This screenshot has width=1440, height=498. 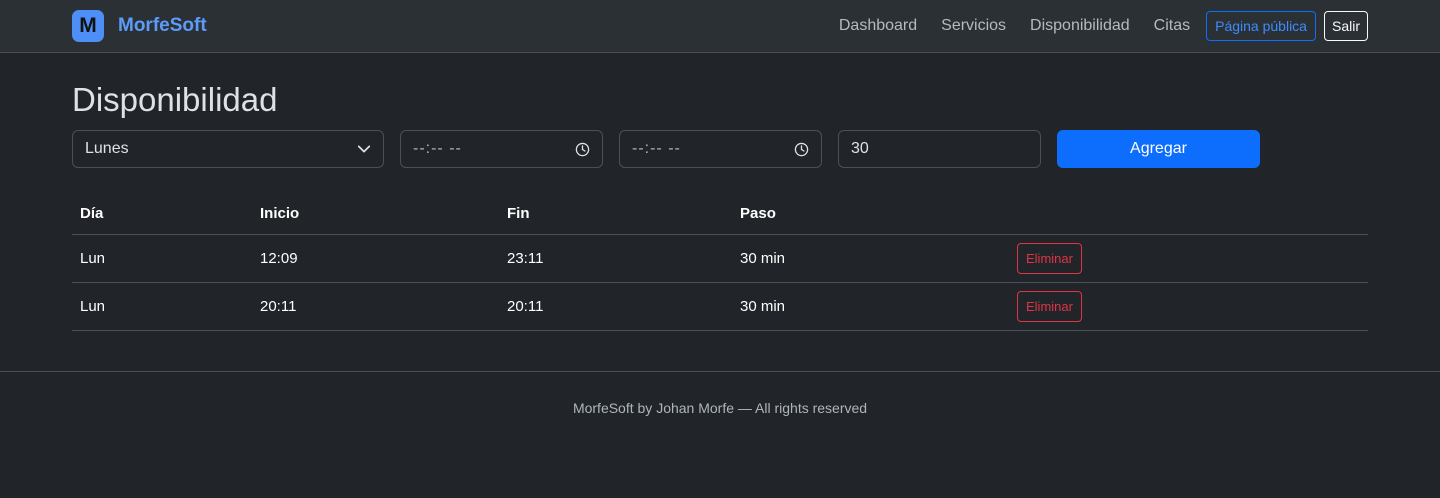 I want to click on brand-name: MorfeSoft, so click(x=162, y=25).